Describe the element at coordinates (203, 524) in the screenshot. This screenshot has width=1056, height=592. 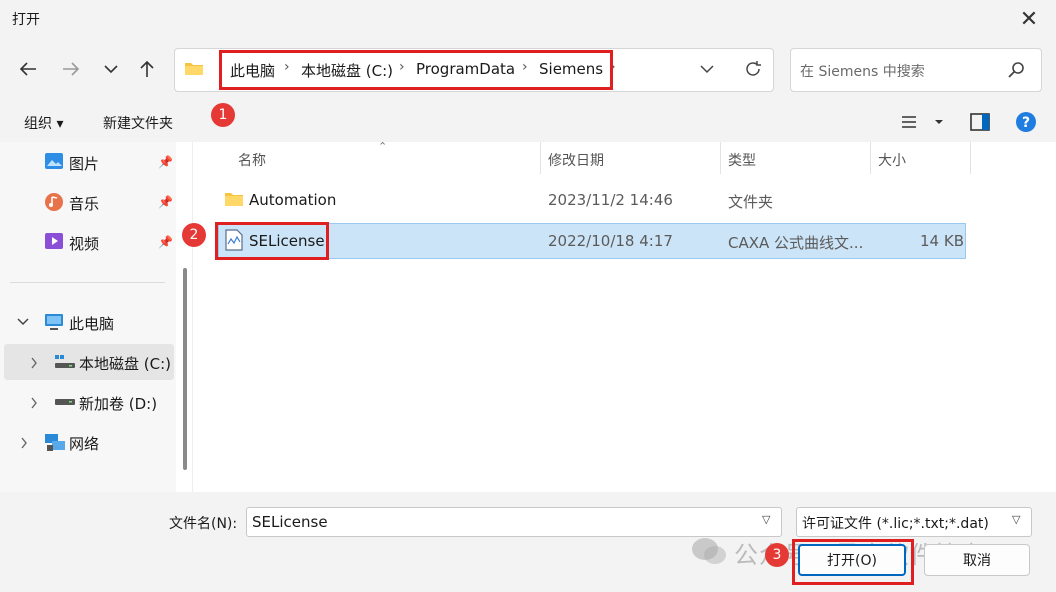
I see `filename-label: 文件名(N):` at that location.